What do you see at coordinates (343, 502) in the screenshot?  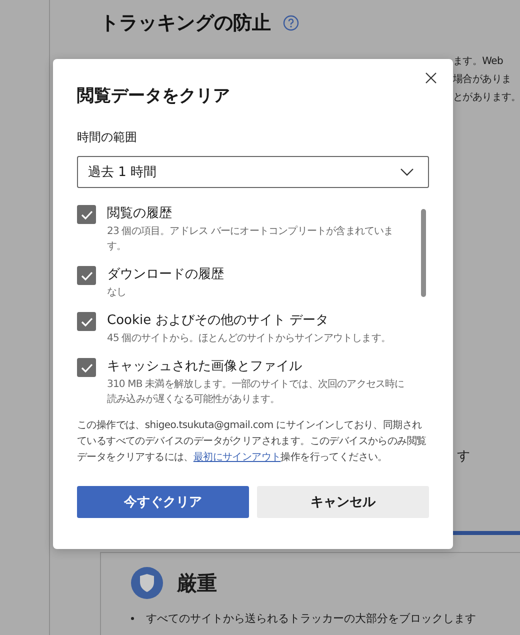 I see `cancel-button: キャンセル` at bounding box center [343, 502].